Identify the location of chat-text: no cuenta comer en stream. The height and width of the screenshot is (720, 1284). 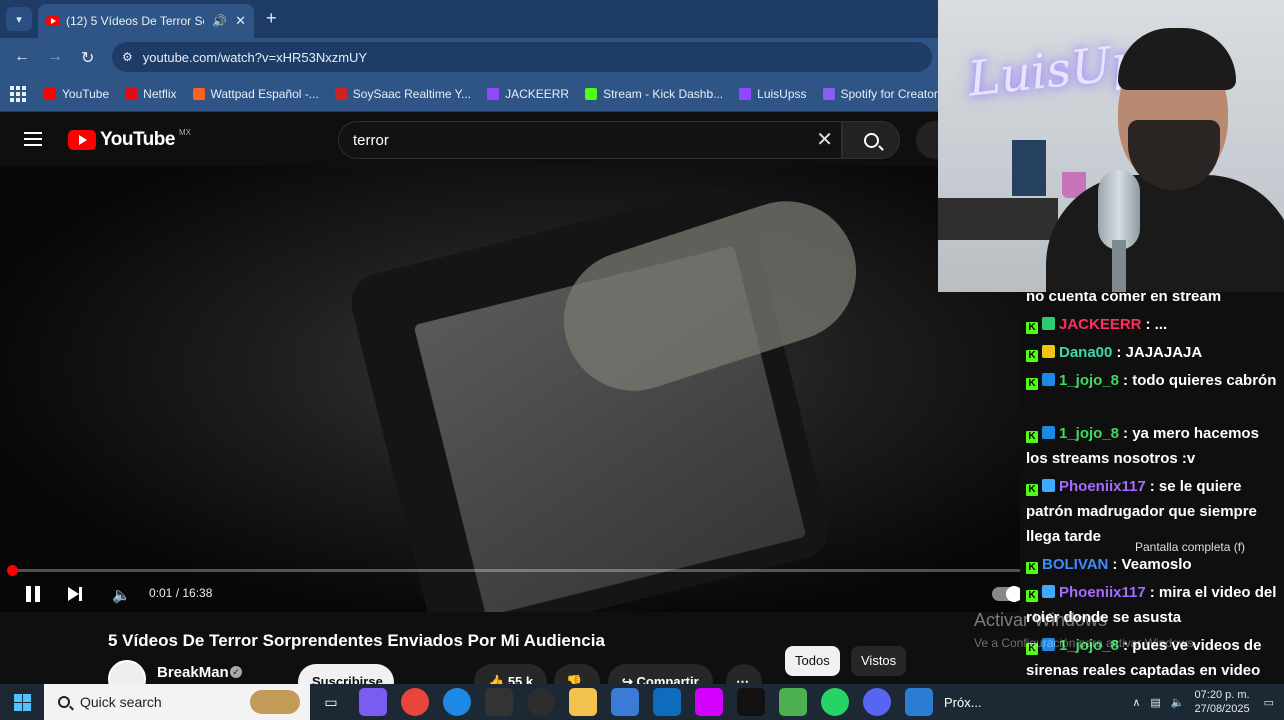
(1124, 298).